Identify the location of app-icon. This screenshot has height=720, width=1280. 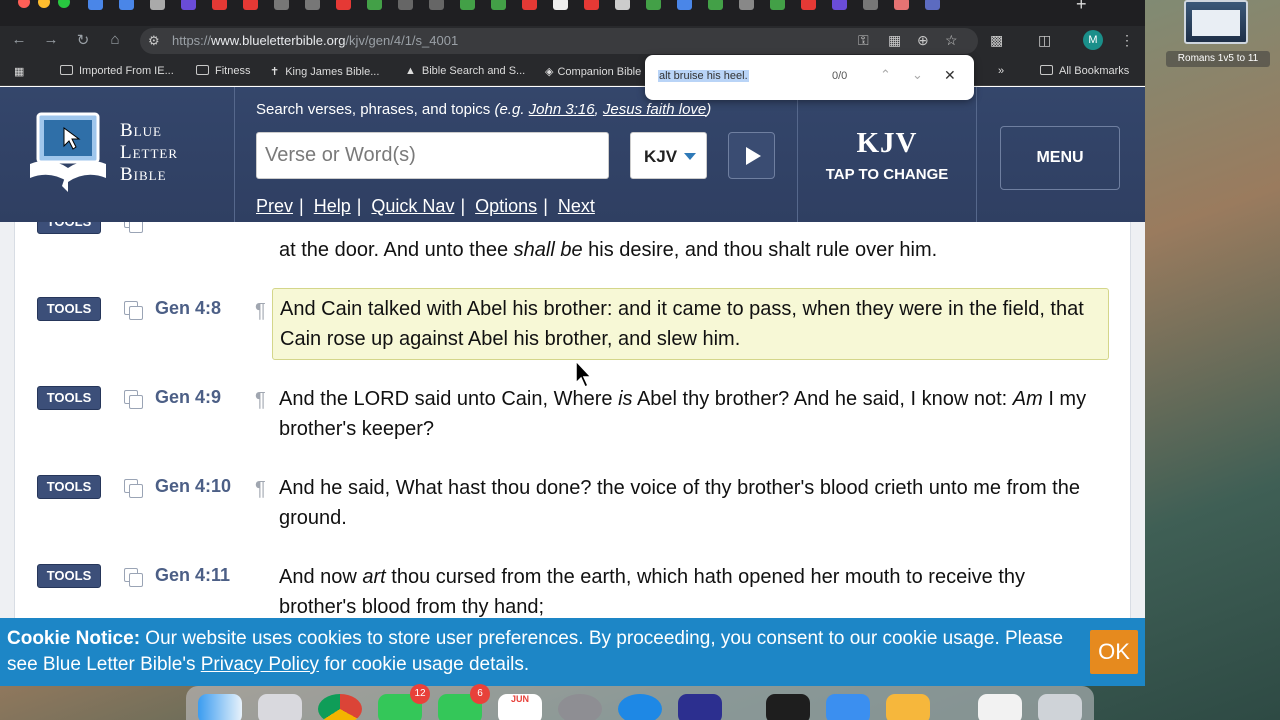
(700, 707).